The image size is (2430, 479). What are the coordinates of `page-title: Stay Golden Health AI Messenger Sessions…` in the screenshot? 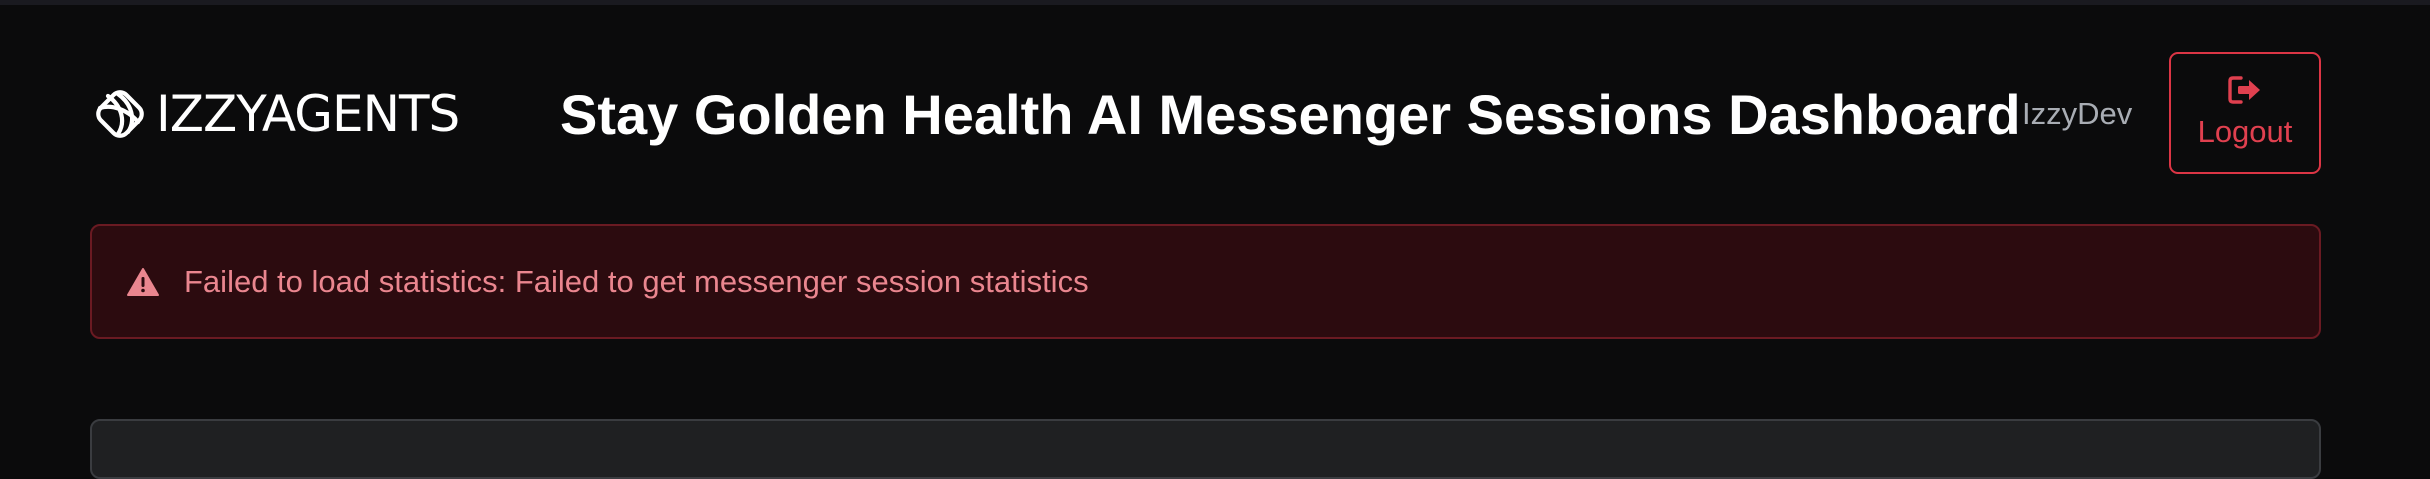 It's located at (1290, 114).